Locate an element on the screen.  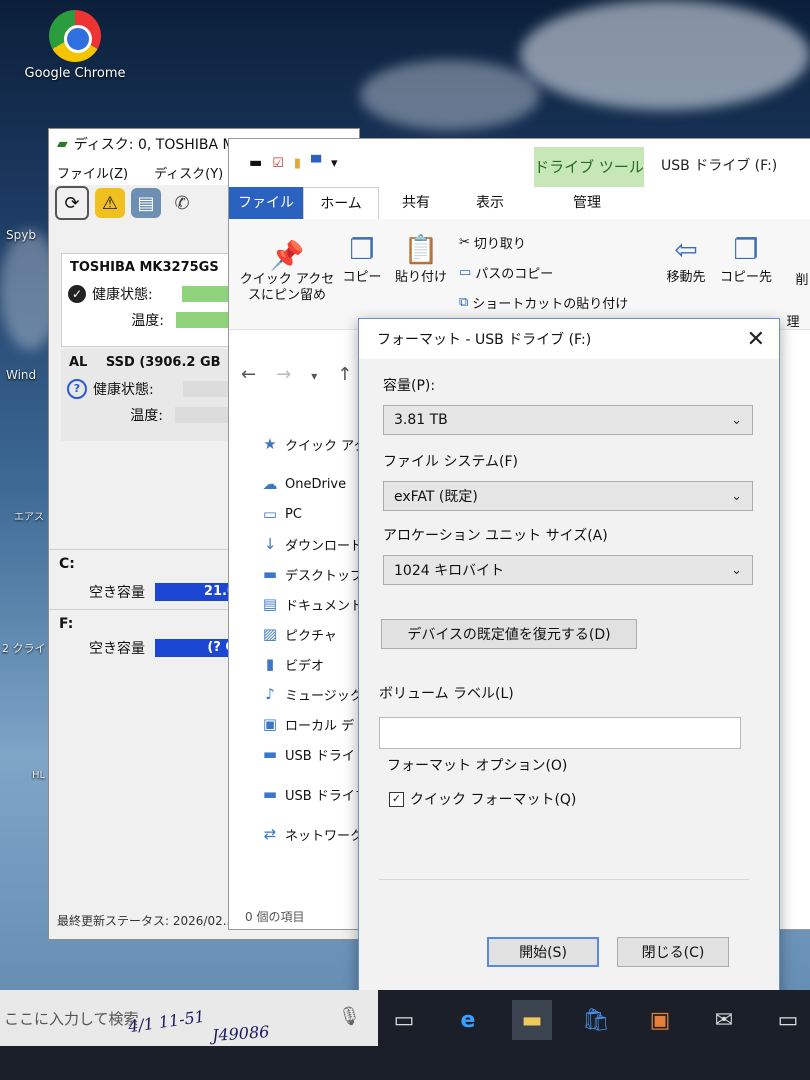
navigation-buttons: ← → ▾ ↑ is located at coordinates (296, 376).